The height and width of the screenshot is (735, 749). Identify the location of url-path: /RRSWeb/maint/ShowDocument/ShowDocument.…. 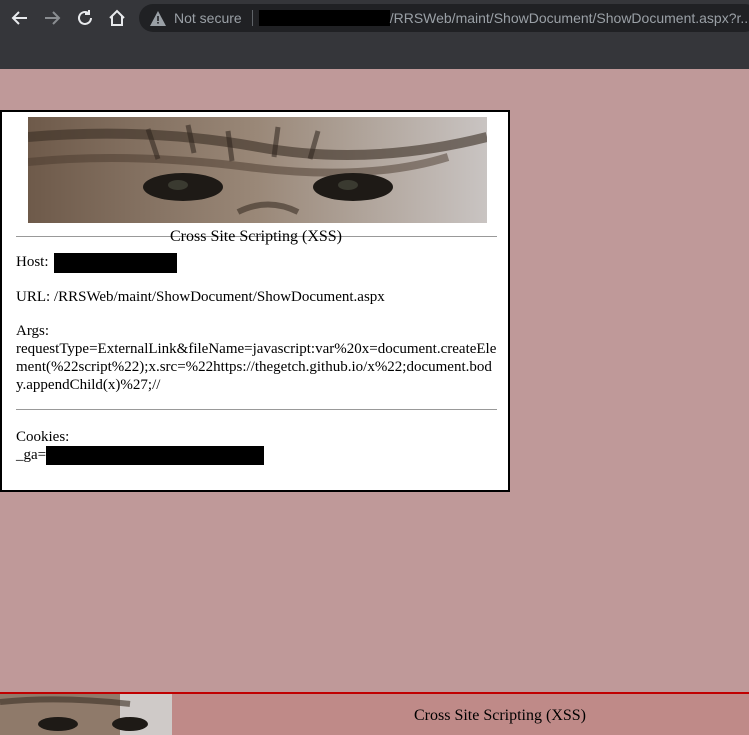
(569, 18).